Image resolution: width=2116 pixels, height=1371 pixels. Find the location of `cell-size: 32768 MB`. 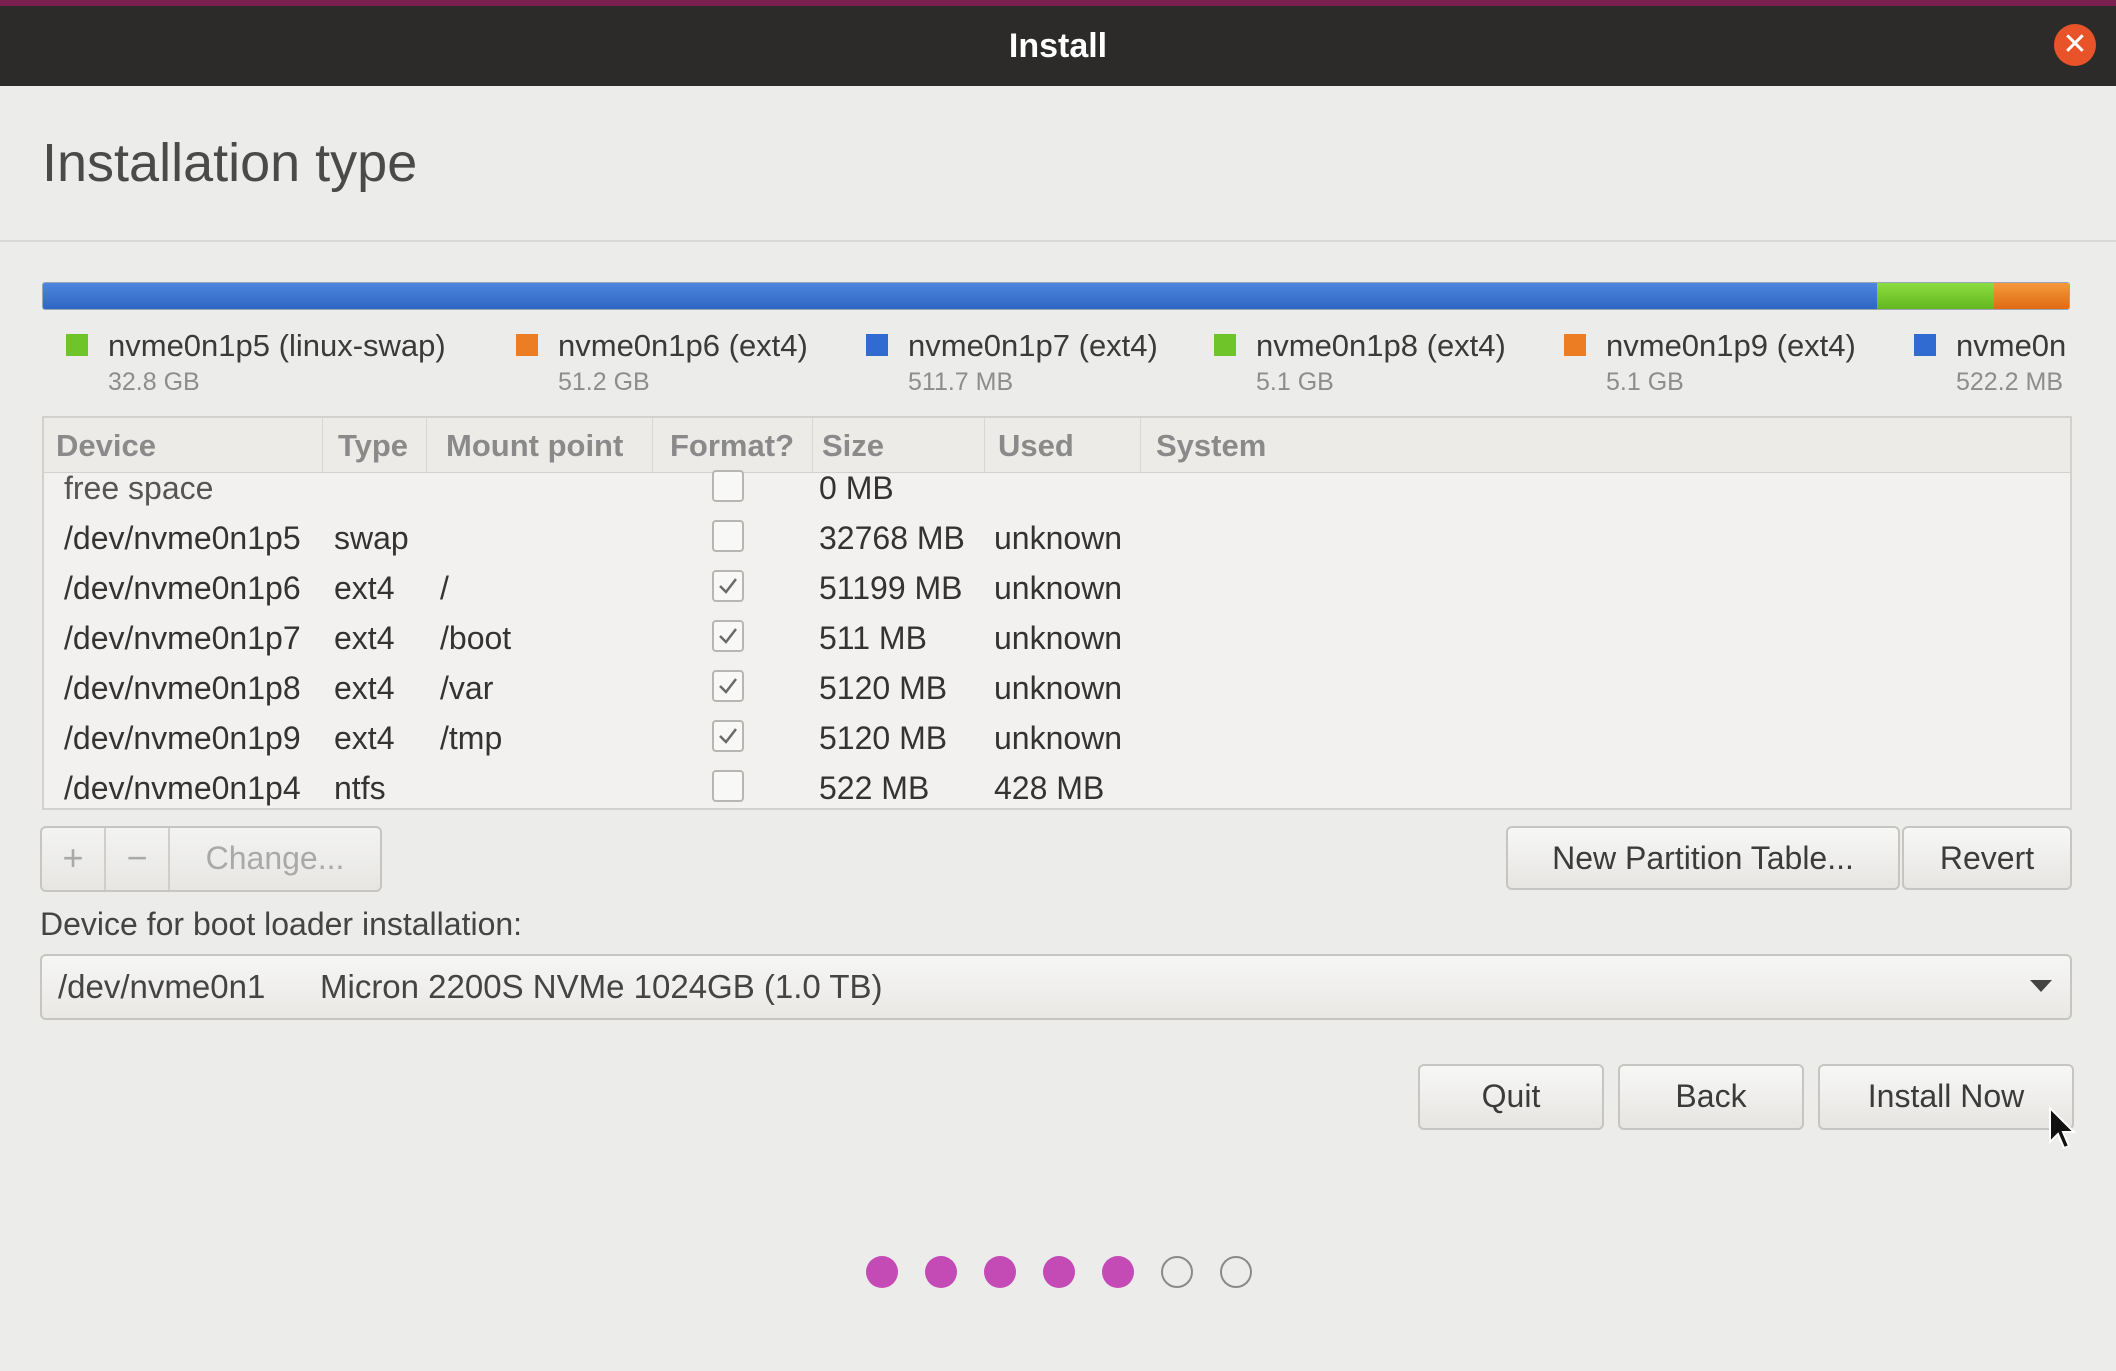

cell-size: 32768 MB is located at coordinates (892, 538).